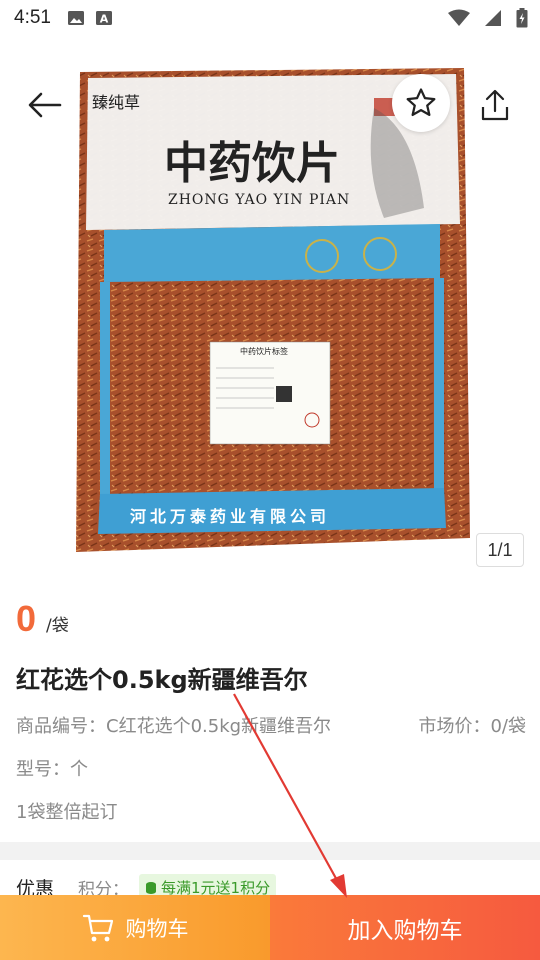 This screenshot has height=960, width=540. I want to click on status-bar: 4:51 A, so click(270, 18).